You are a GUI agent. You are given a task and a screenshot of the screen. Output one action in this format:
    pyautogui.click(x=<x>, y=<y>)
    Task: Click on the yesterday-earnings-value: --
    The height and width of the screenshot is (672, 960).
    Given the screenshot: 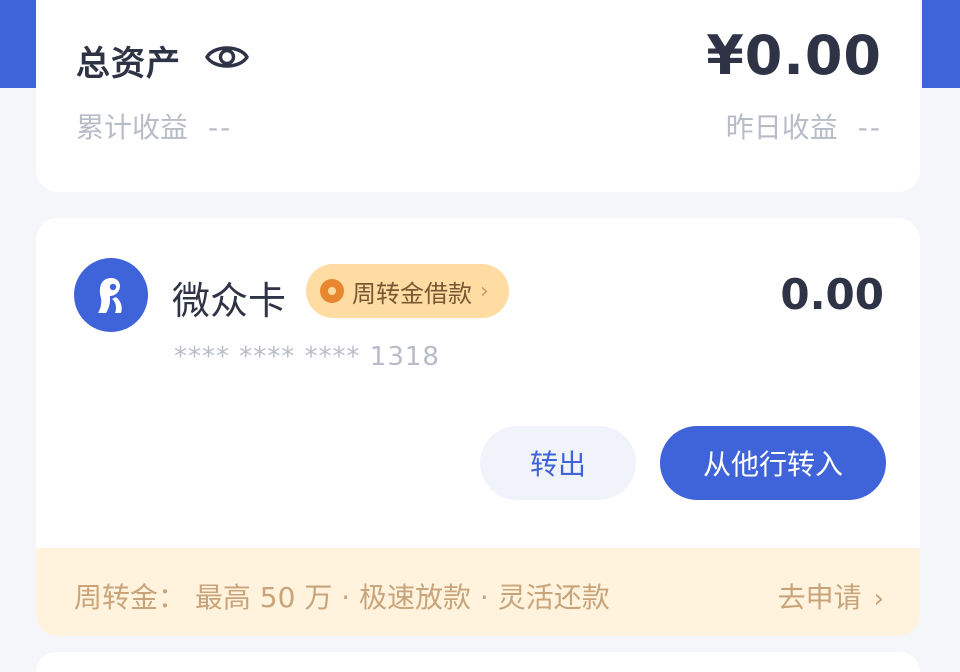 What is the action you would take?
    pyautogui.click(x=869, y=127)
    